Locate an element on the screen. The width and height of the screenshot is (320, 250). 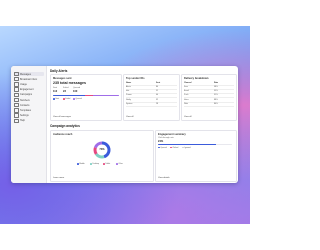
sidebar-item-templates: Templates is located at coordinates (29, 110).